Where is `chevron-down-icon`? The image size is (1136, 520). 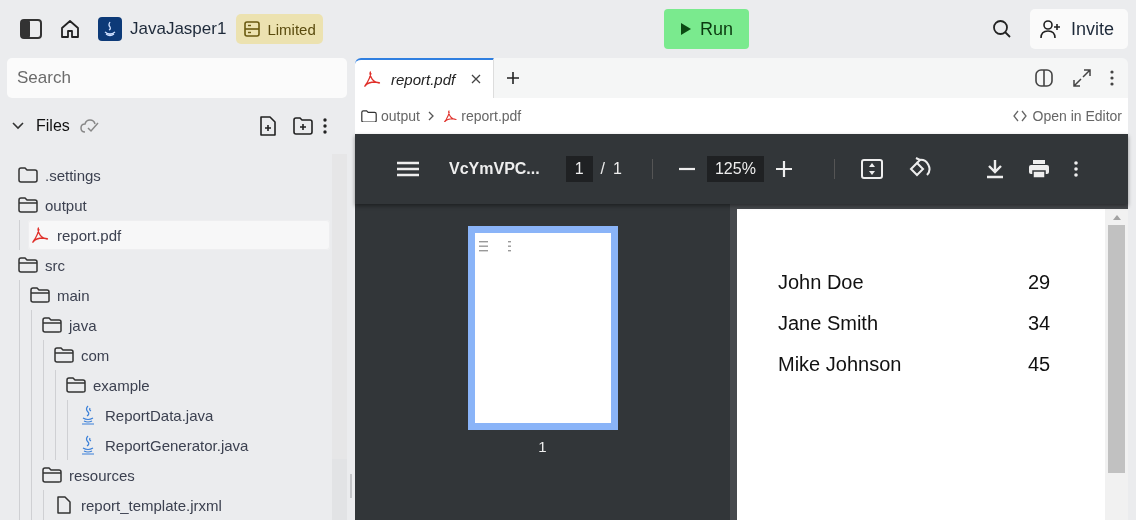 chevron-down-icon is located at coordinates (18, 126).